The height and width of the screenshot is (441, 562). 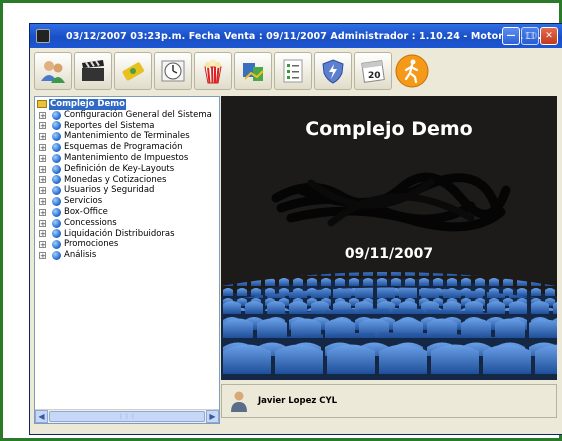 What do you see at coordinates (127, 136) in the screenshot?
I see `tree-item-label: Mantenimiento de Terminales` at bounding box center [127, 136].